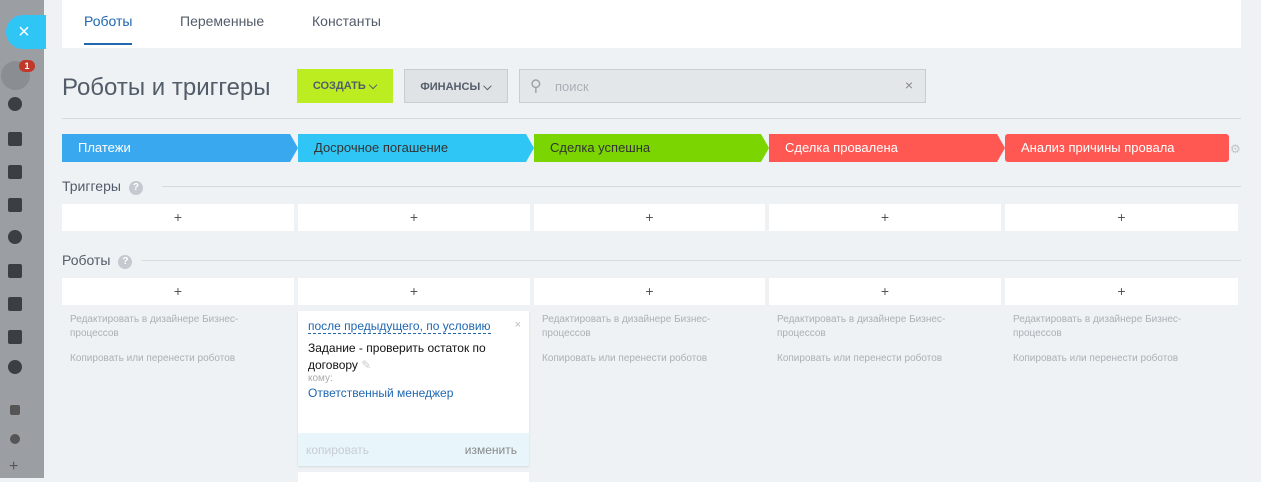 This screenshot has height=482, width=1261. Describe the element at coordinates (887, 148) in the screenshot. I see `stage-3: Сделка провалена` at that location.